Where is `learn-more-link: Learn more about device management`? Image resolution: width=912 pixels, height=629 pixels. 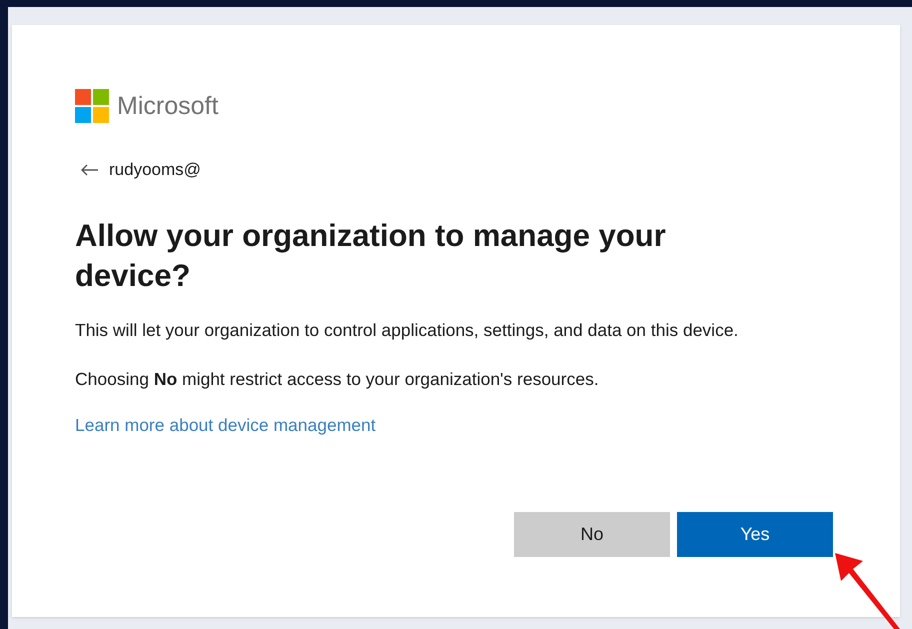 learn-more-link: Learn more about device management is located at coordinates (225, 425).